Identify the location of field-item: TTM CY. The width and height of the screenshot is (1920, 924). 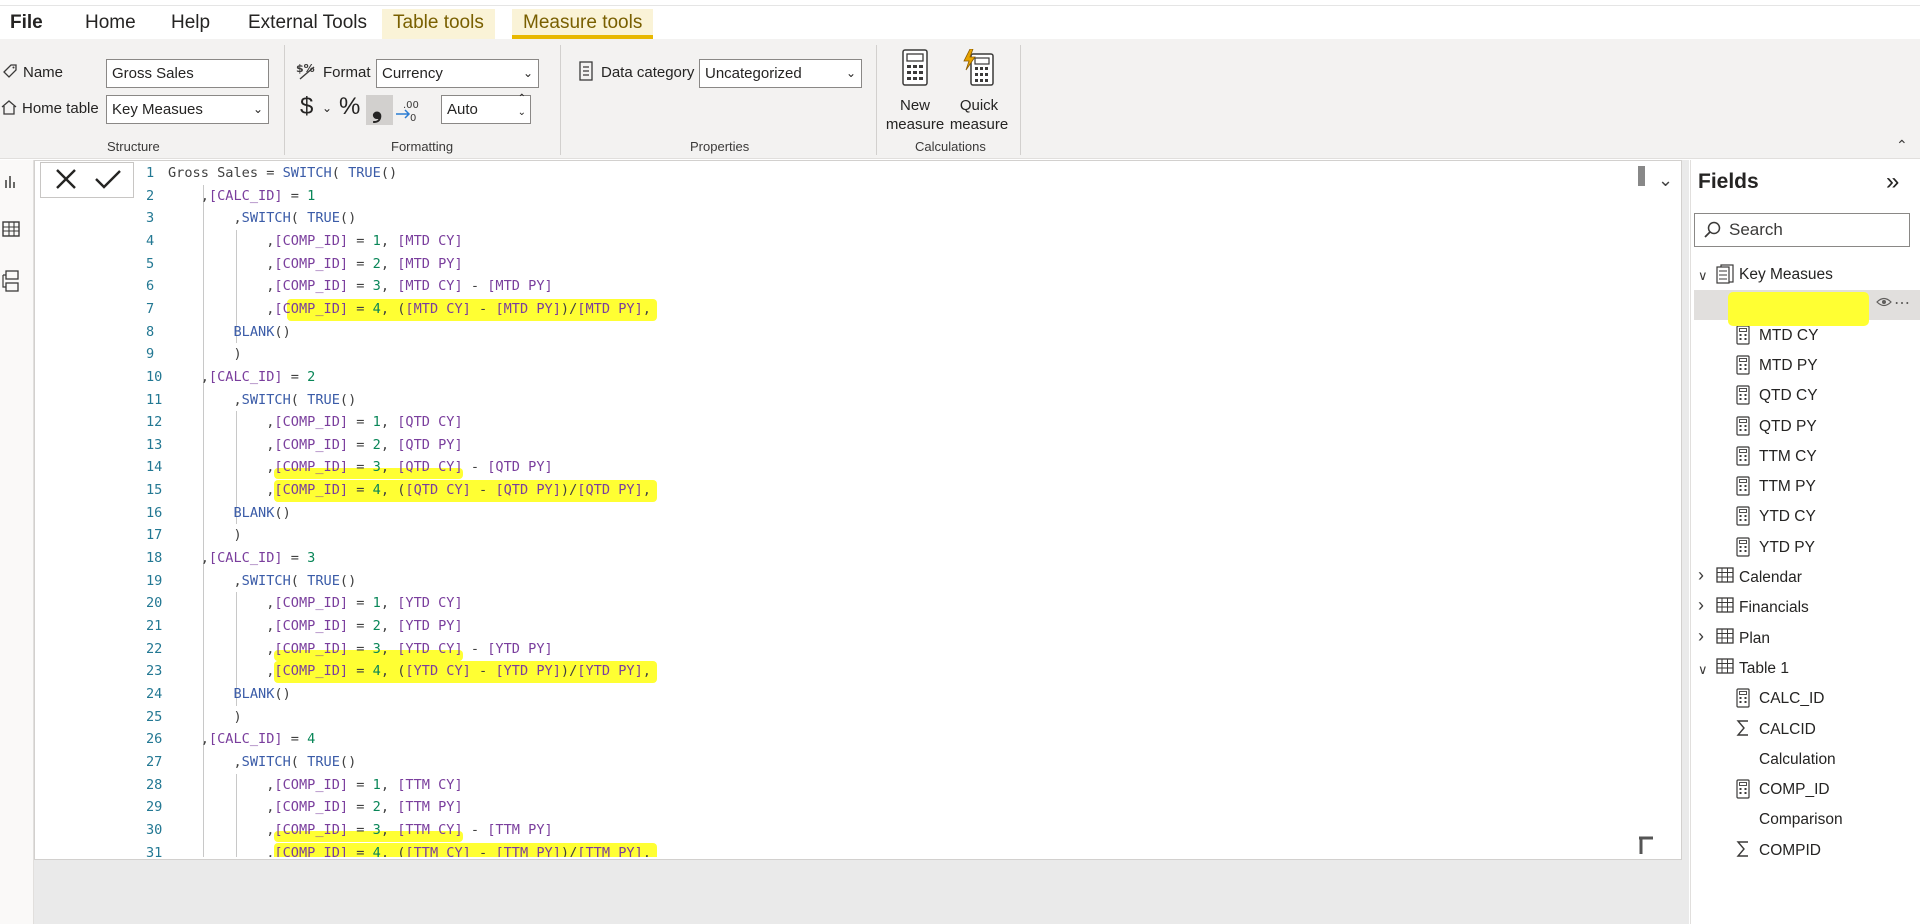
(1807, 457).